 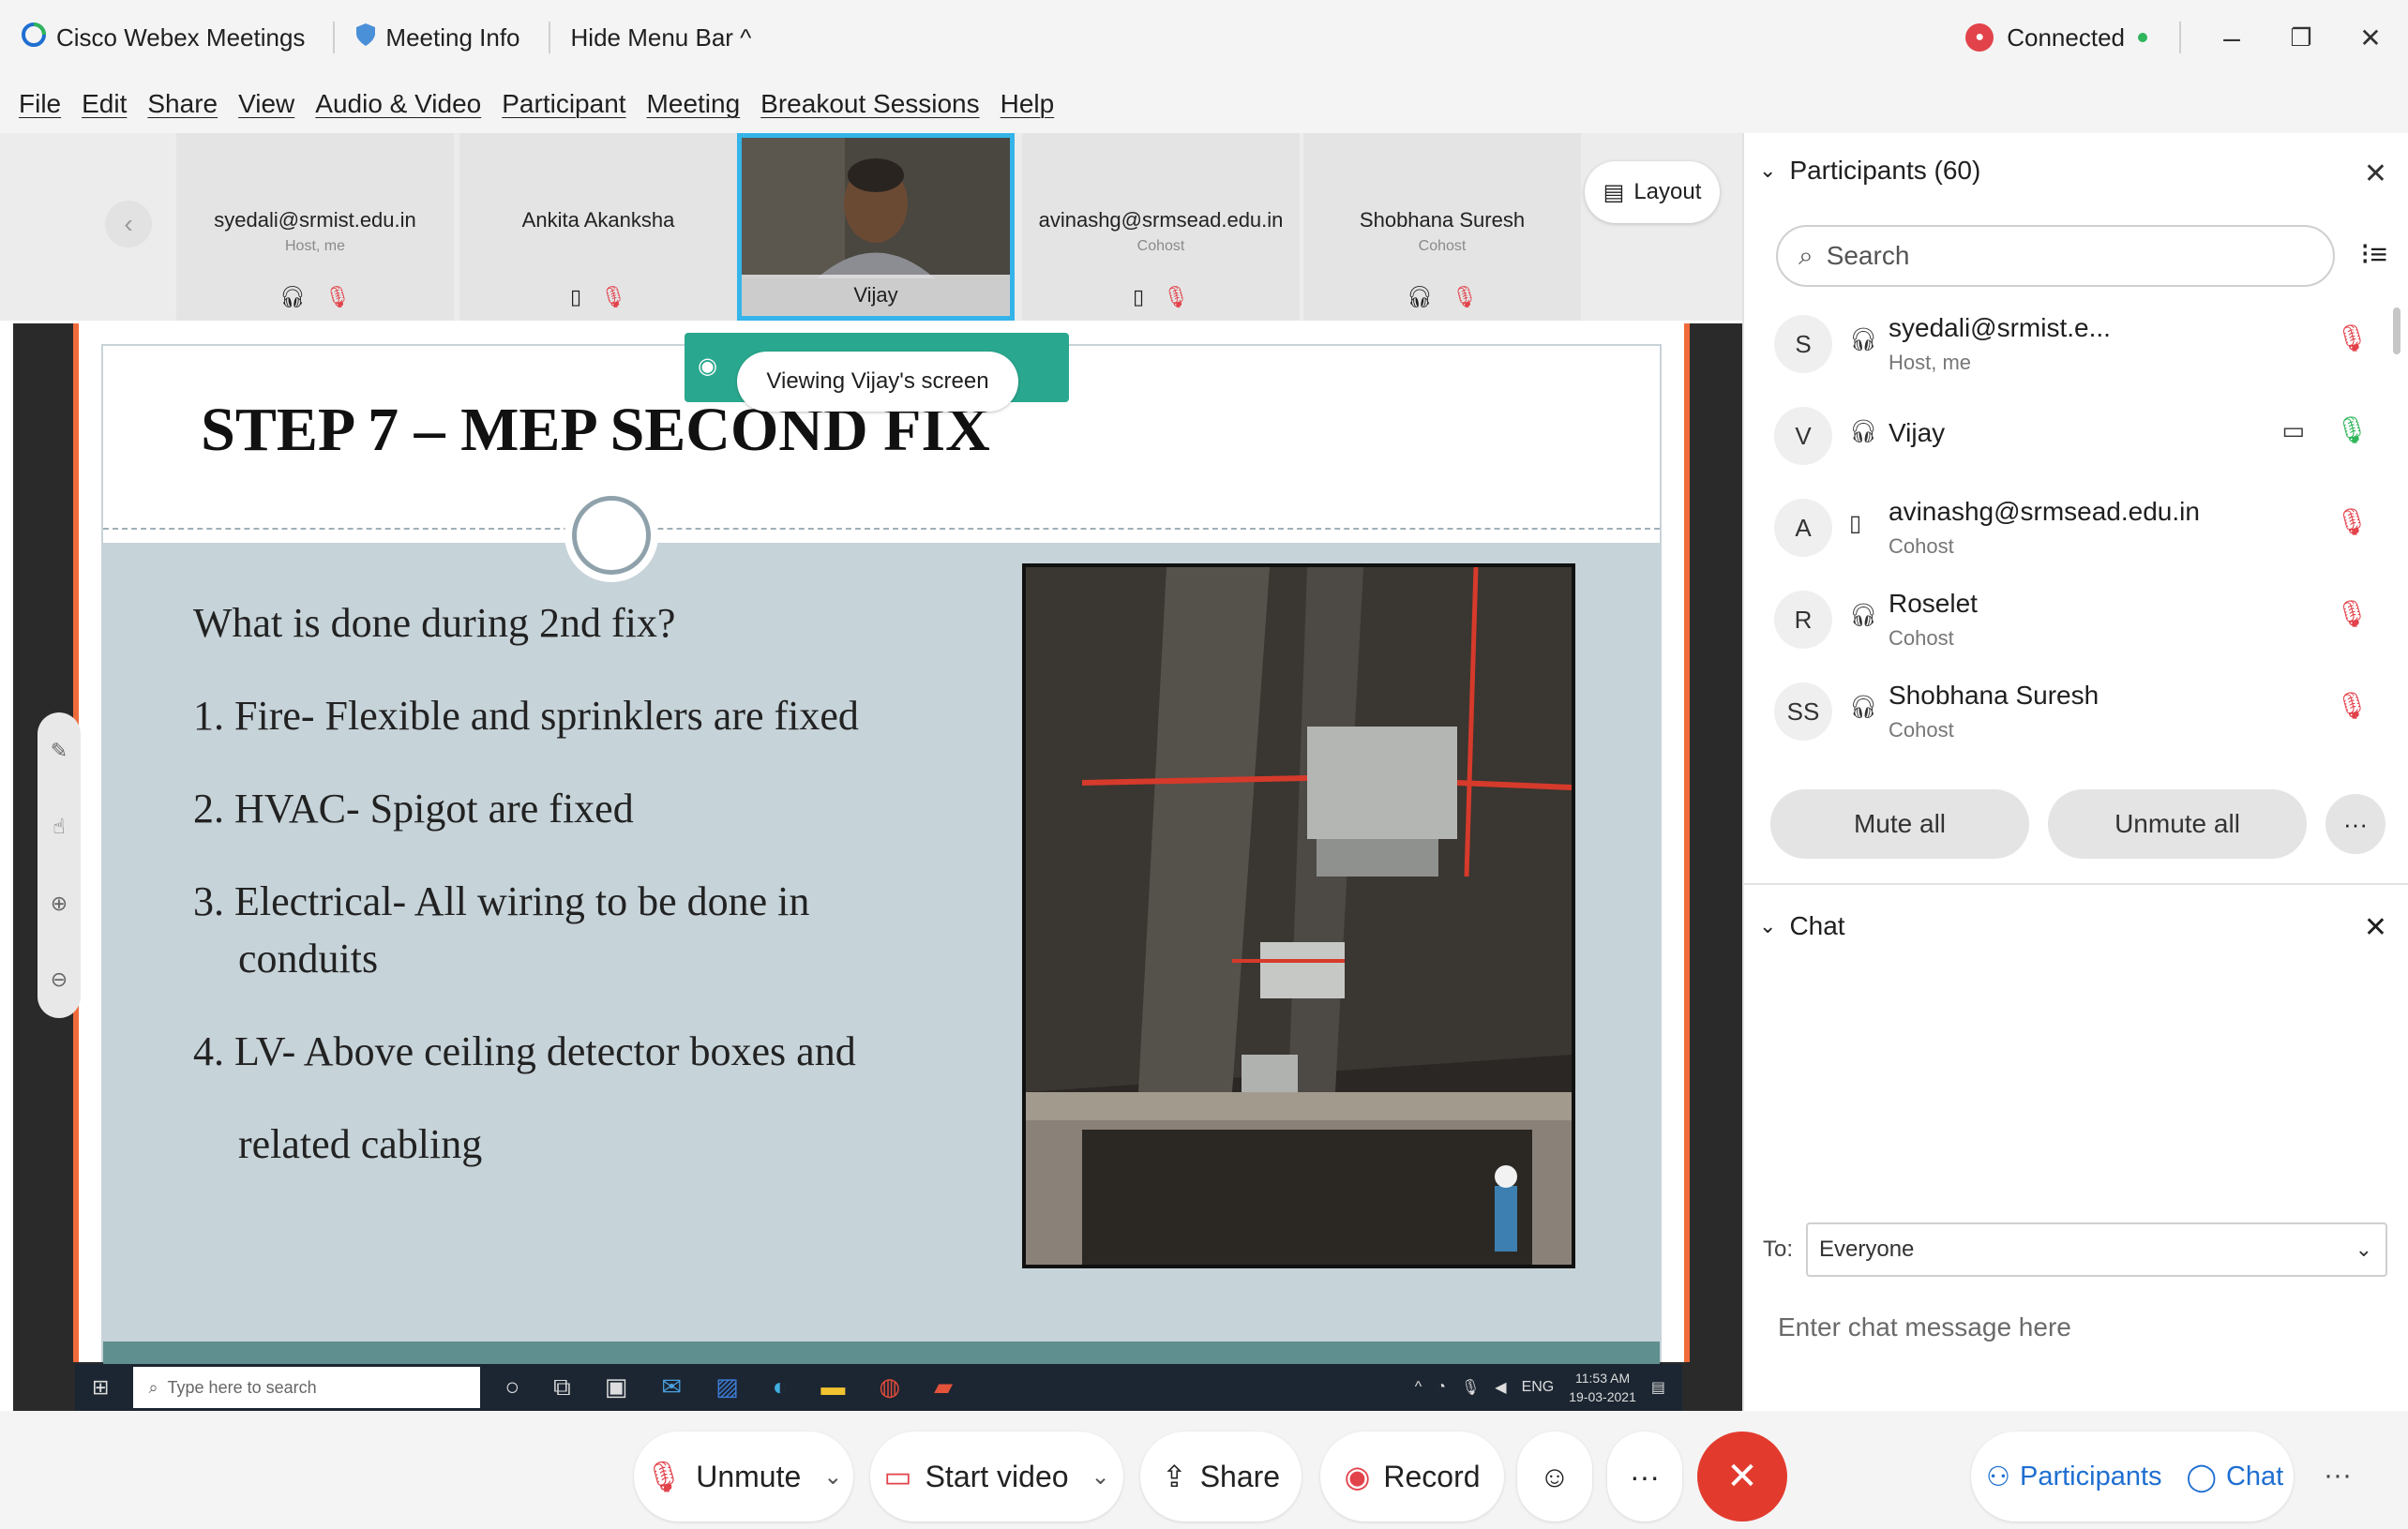 What do you see at coordinates (182, 104) in the screenshot?
I see `menu-share: Share` at bounding box center [182, 104].